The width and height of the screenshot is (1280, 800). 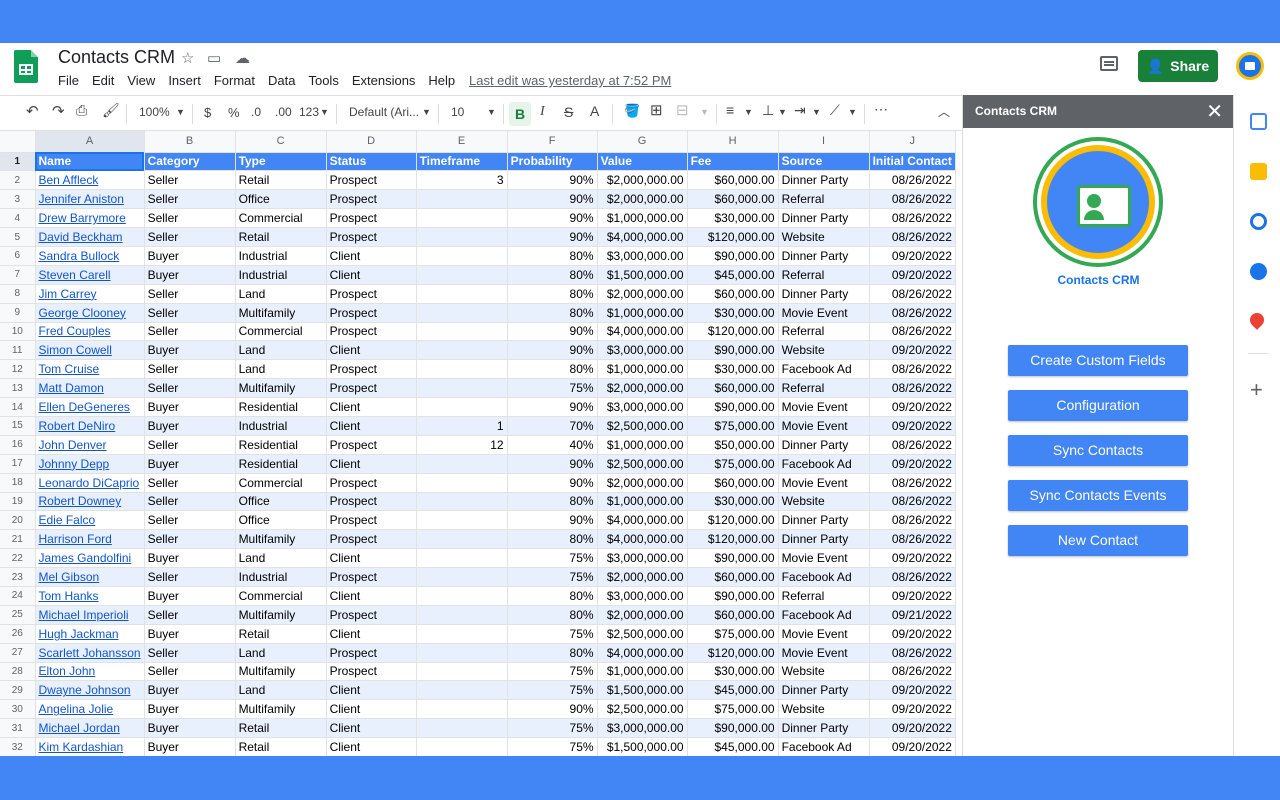 What do you see at coordinates (642, 690) in the screenshot?
I see `cell-value: $1,500,000.00` at bounding box center [642, 690].